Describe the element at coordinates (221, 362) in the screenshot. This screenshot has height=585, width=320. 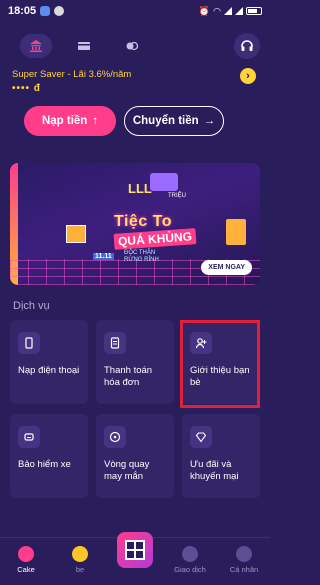
I see `service-refer-friend: Giới thiệu bạn bè` at that location.